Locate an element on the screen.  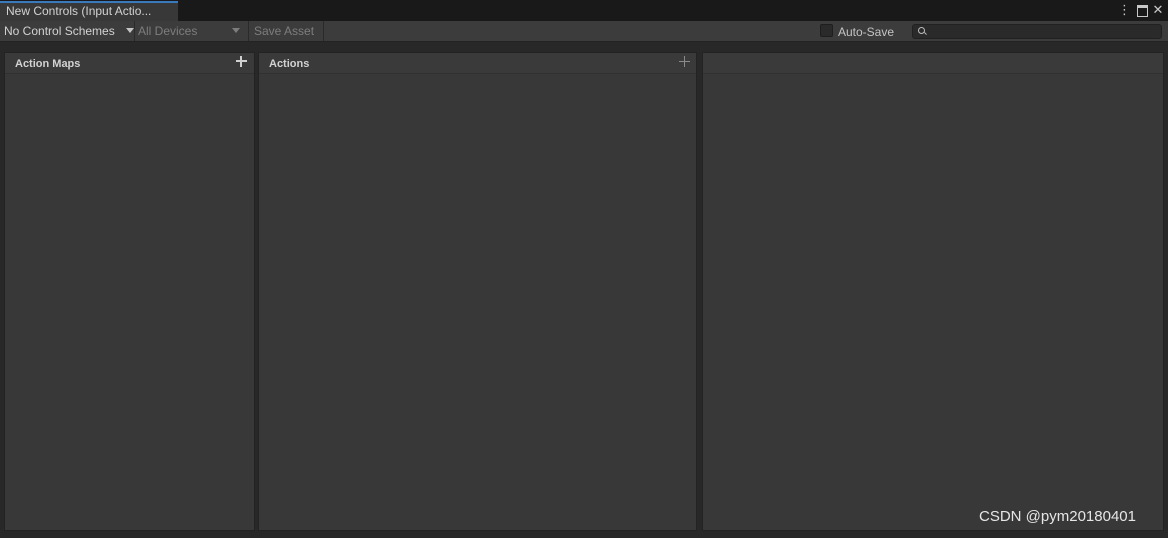
add-action-icon is located at coordinates (685, 61).